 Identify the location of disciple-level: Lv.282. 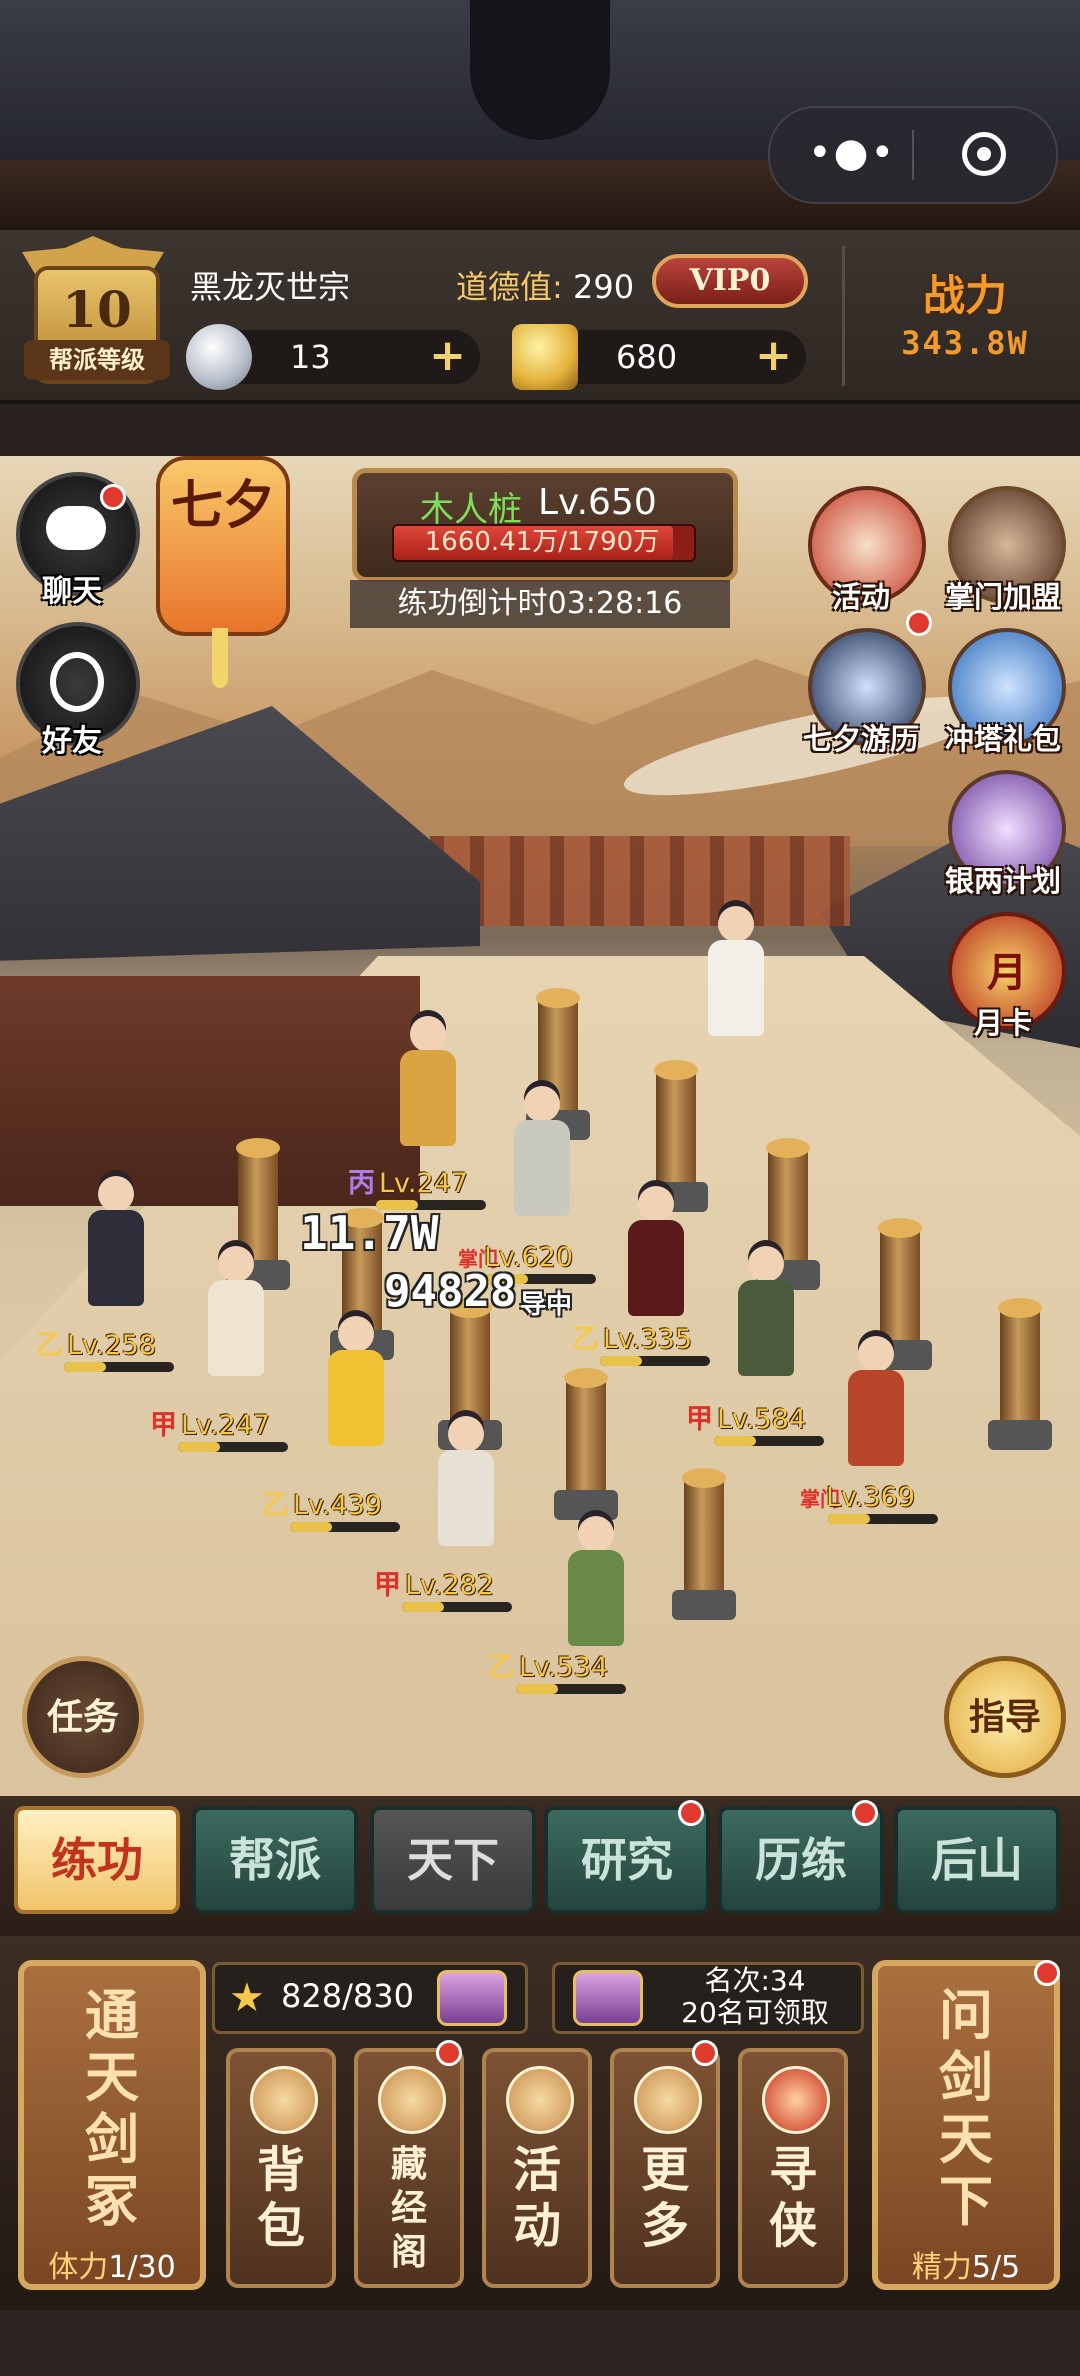
(450, 1585).